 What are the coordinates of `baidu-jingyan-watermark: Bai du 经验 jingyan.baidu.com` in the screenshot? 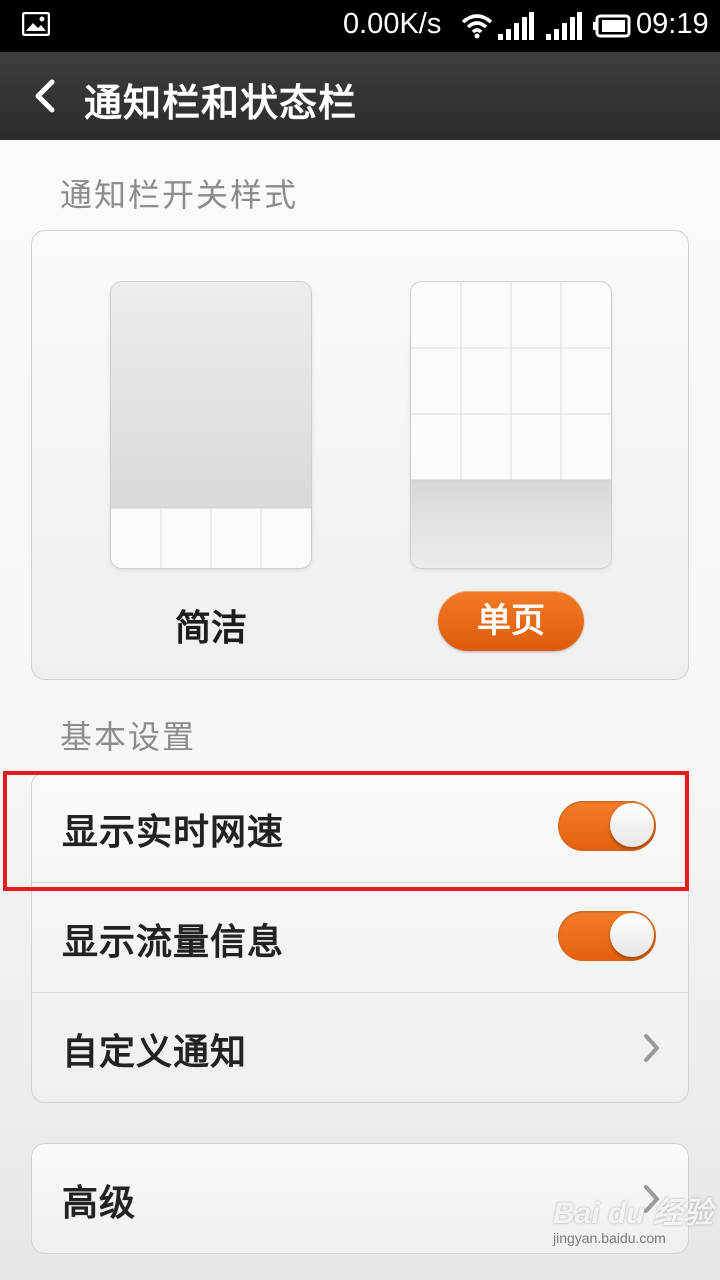 It's located at (633, 1217).